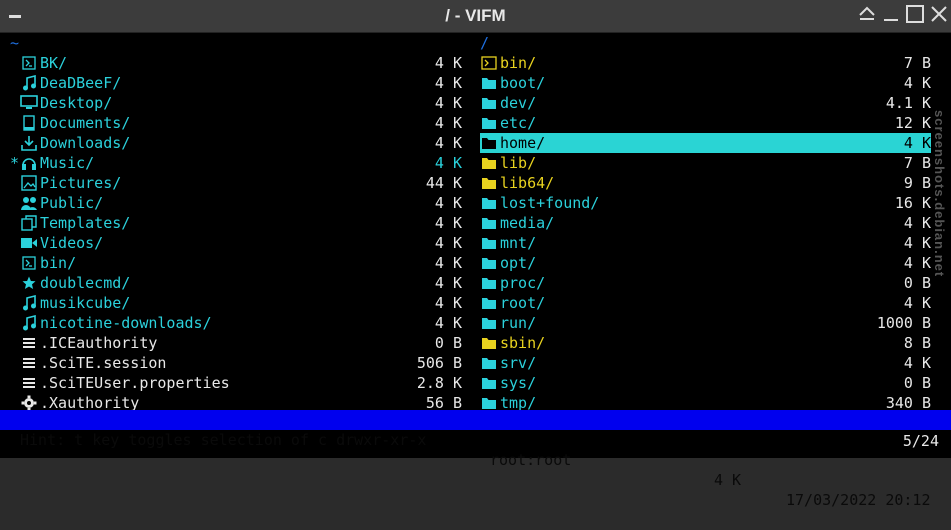 The height and width of the screenshot is (530, 951). What do you see at coordinates (728, 480) in the screenshot?
I see `status-size: 4 K` at bounding box center [728, 480].